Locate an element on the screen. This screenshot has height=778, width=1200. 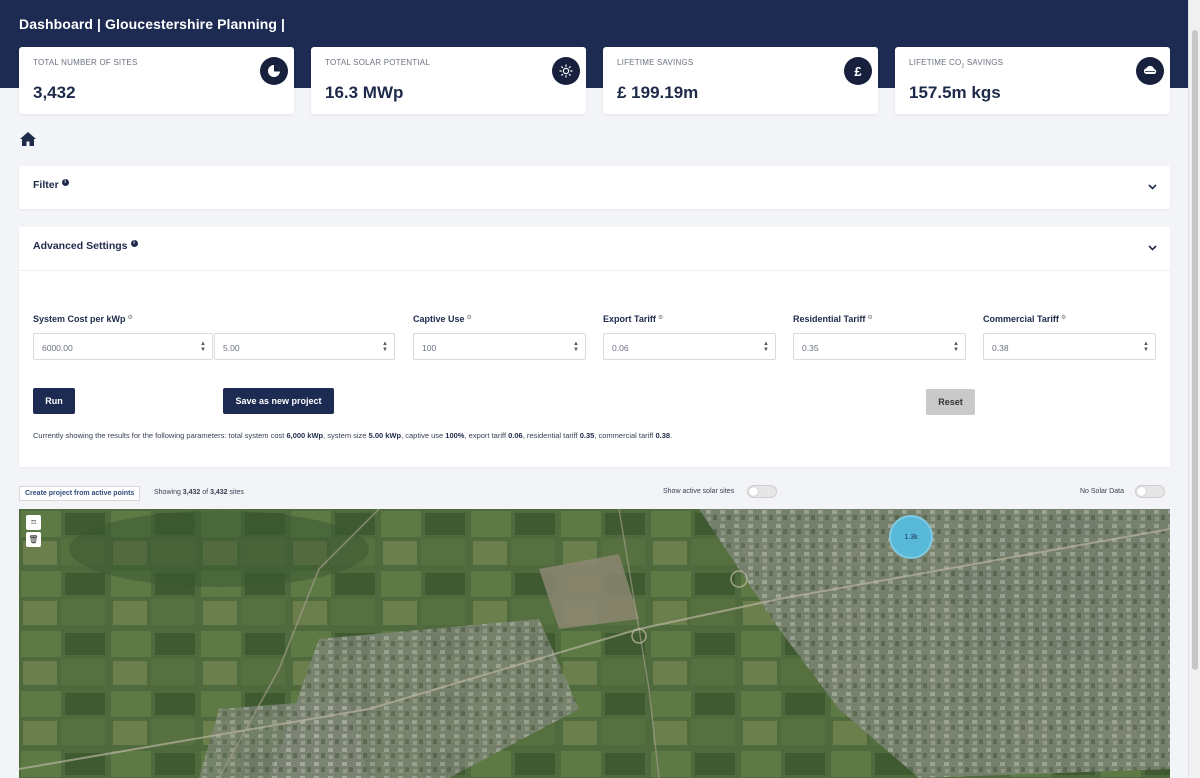
page-scrollbar is located at coordinates (1194, 389).